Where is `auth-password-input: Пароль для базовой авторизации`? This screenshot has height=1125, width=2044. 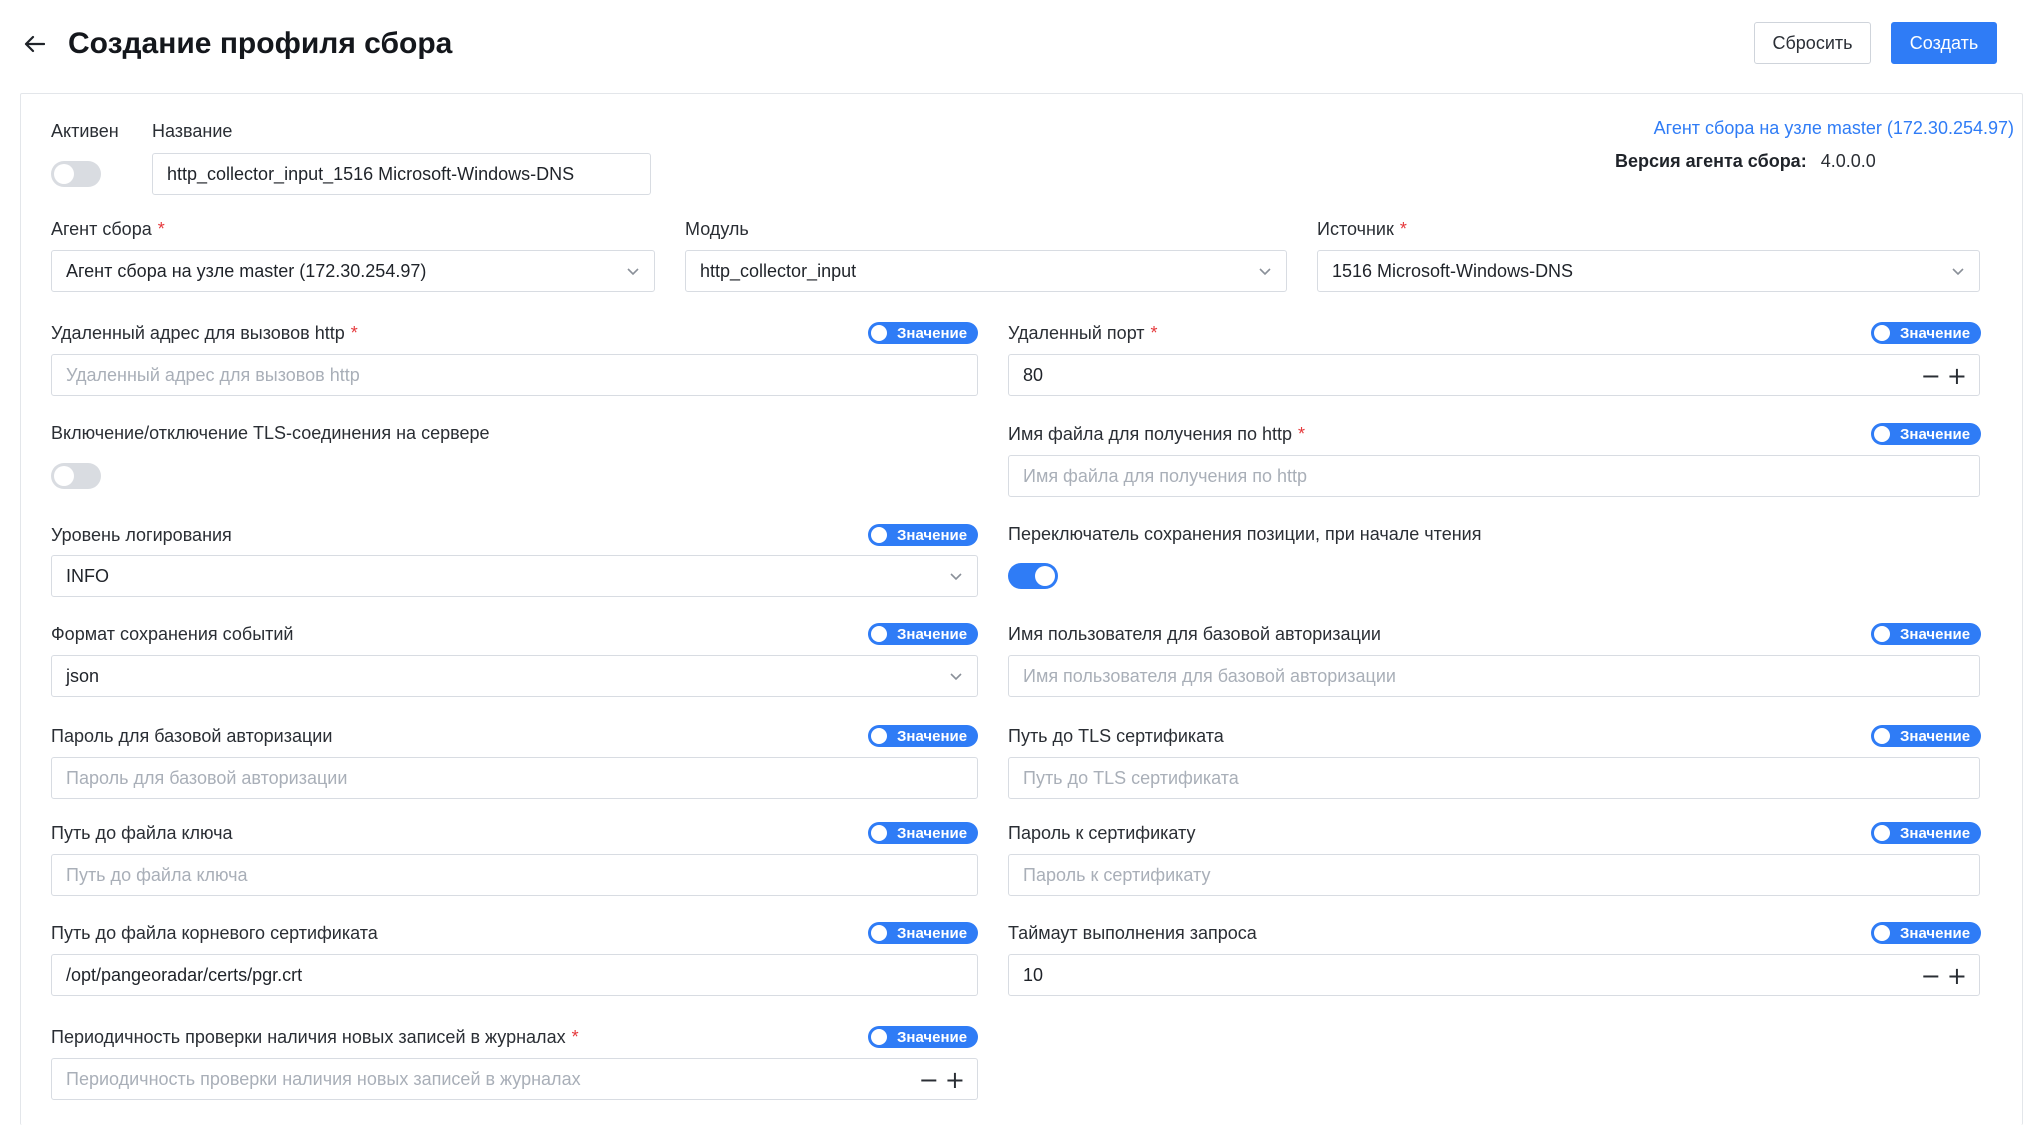 auth-password-input: Пароль для базовой авторизации is located at coordinates (514, 778).